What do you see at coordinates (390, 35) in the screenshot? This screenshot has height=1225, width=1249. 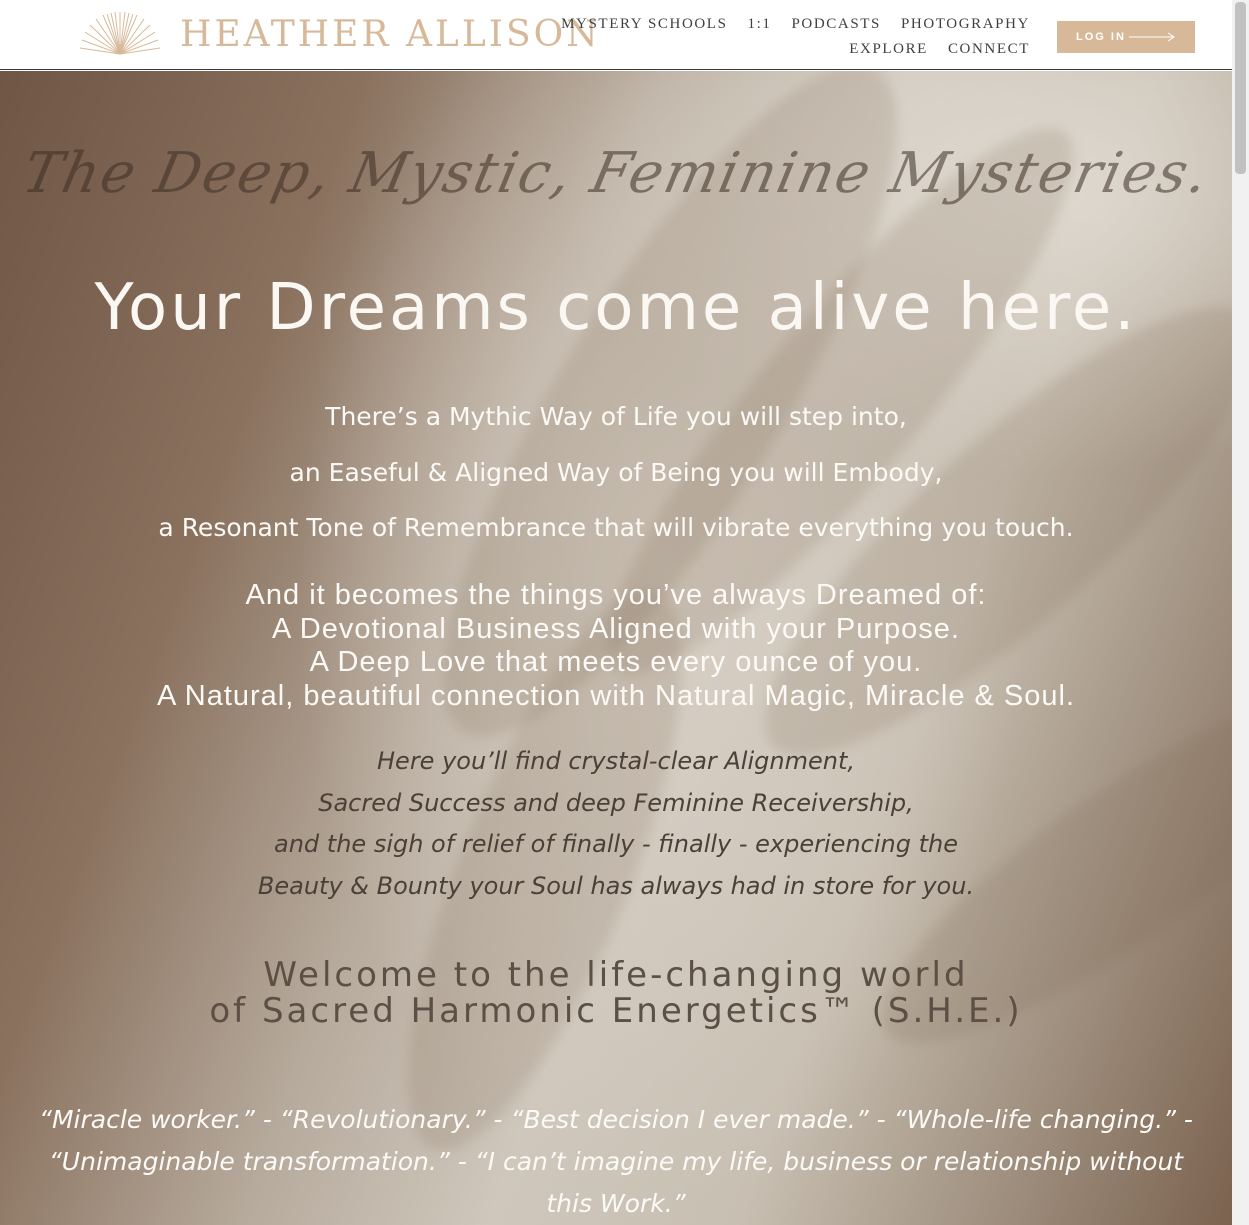 I see `site-logo-text: HEATHER ALLISON` at bounding box center [390, 35].